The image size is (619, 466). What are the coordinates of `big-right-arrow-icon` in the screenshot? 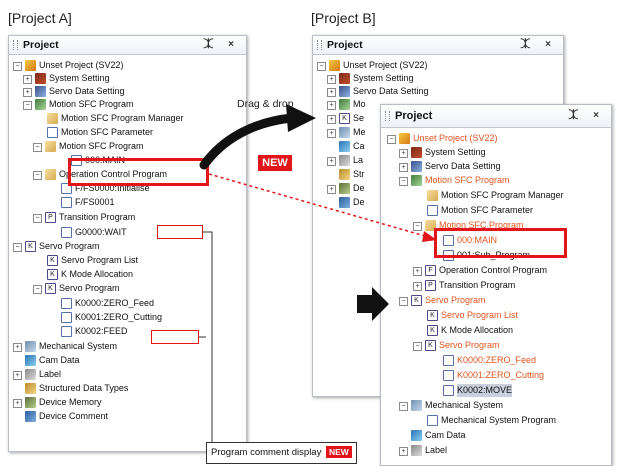 It's located at (373, 304).